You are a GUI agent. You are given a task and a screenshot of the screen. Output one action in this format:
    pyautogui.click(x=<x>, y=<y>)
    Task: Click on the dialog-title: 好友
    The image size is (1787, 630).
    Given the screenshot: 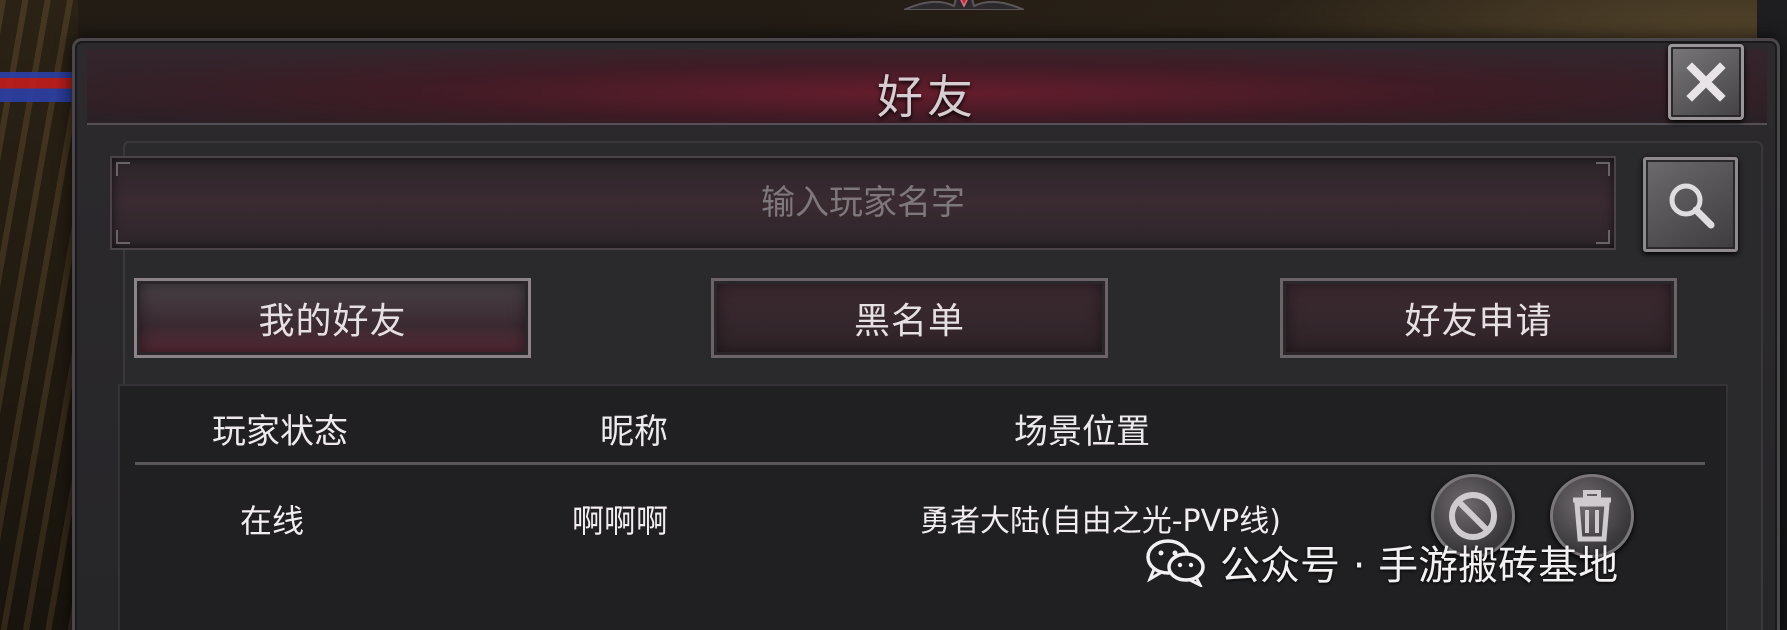 What is the action you would take?
    pyautogui.click(x=927, y=97)
    